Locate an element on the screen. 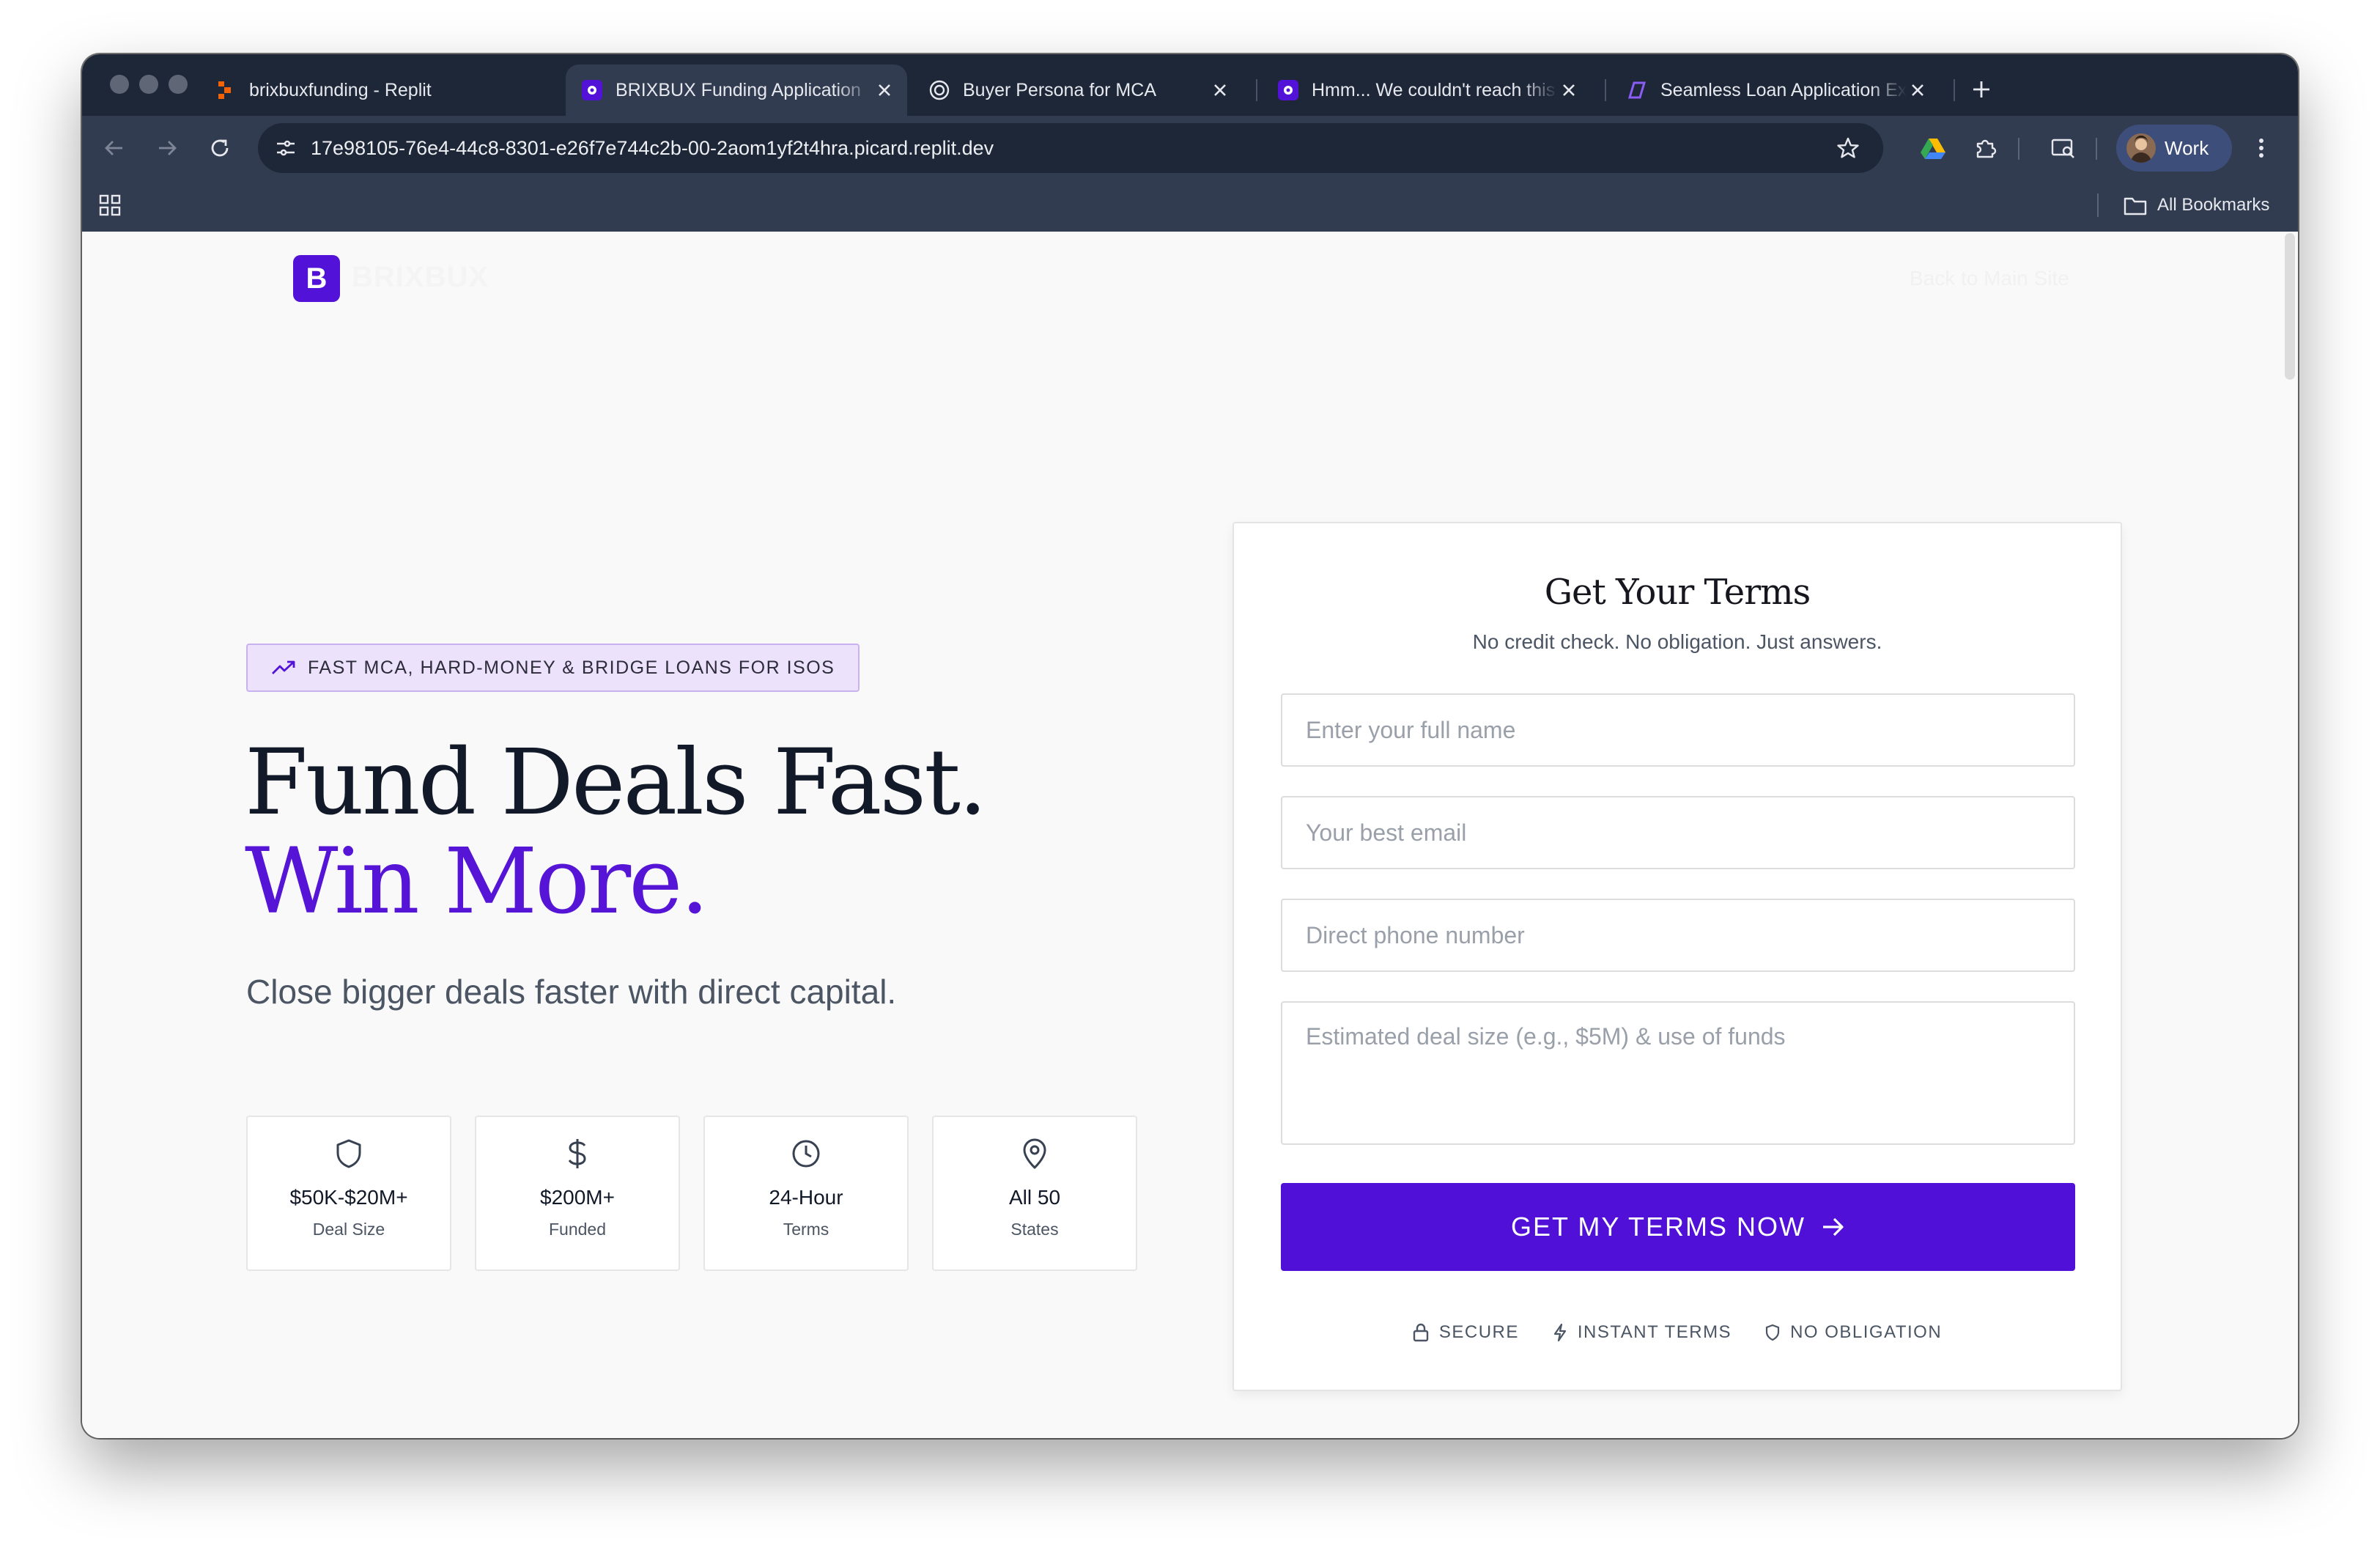 This screenshot has width=2380, height=1548. dollar-icon is located at coordinates (577, 1154).